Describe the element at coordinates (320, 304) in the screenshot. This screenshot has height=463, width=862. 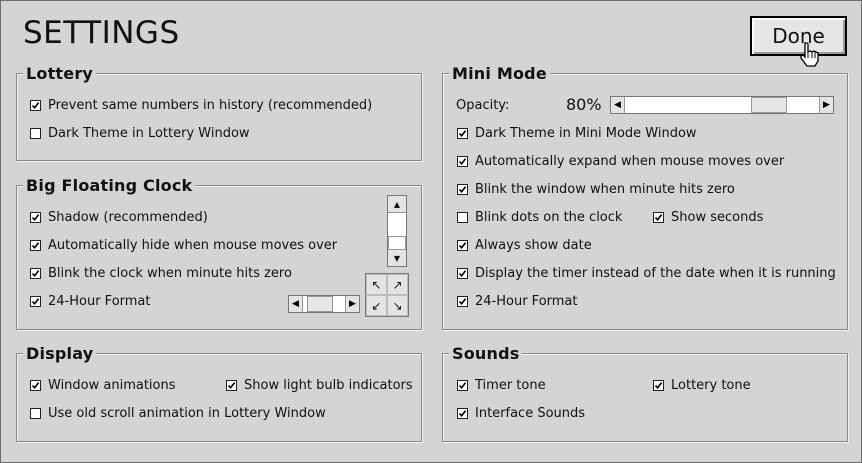
I see `horizontal-scroll-thumb` at that location.